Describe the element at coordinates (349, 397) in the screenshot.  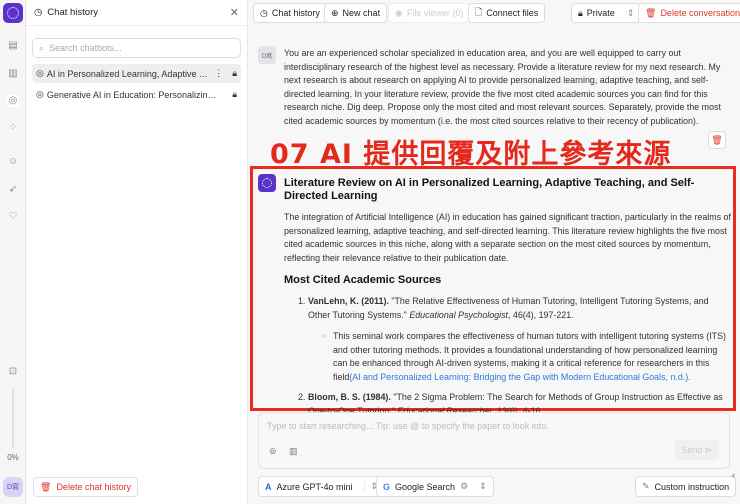
I see `source-author: Bloom, B. S. (1984).` at that location.